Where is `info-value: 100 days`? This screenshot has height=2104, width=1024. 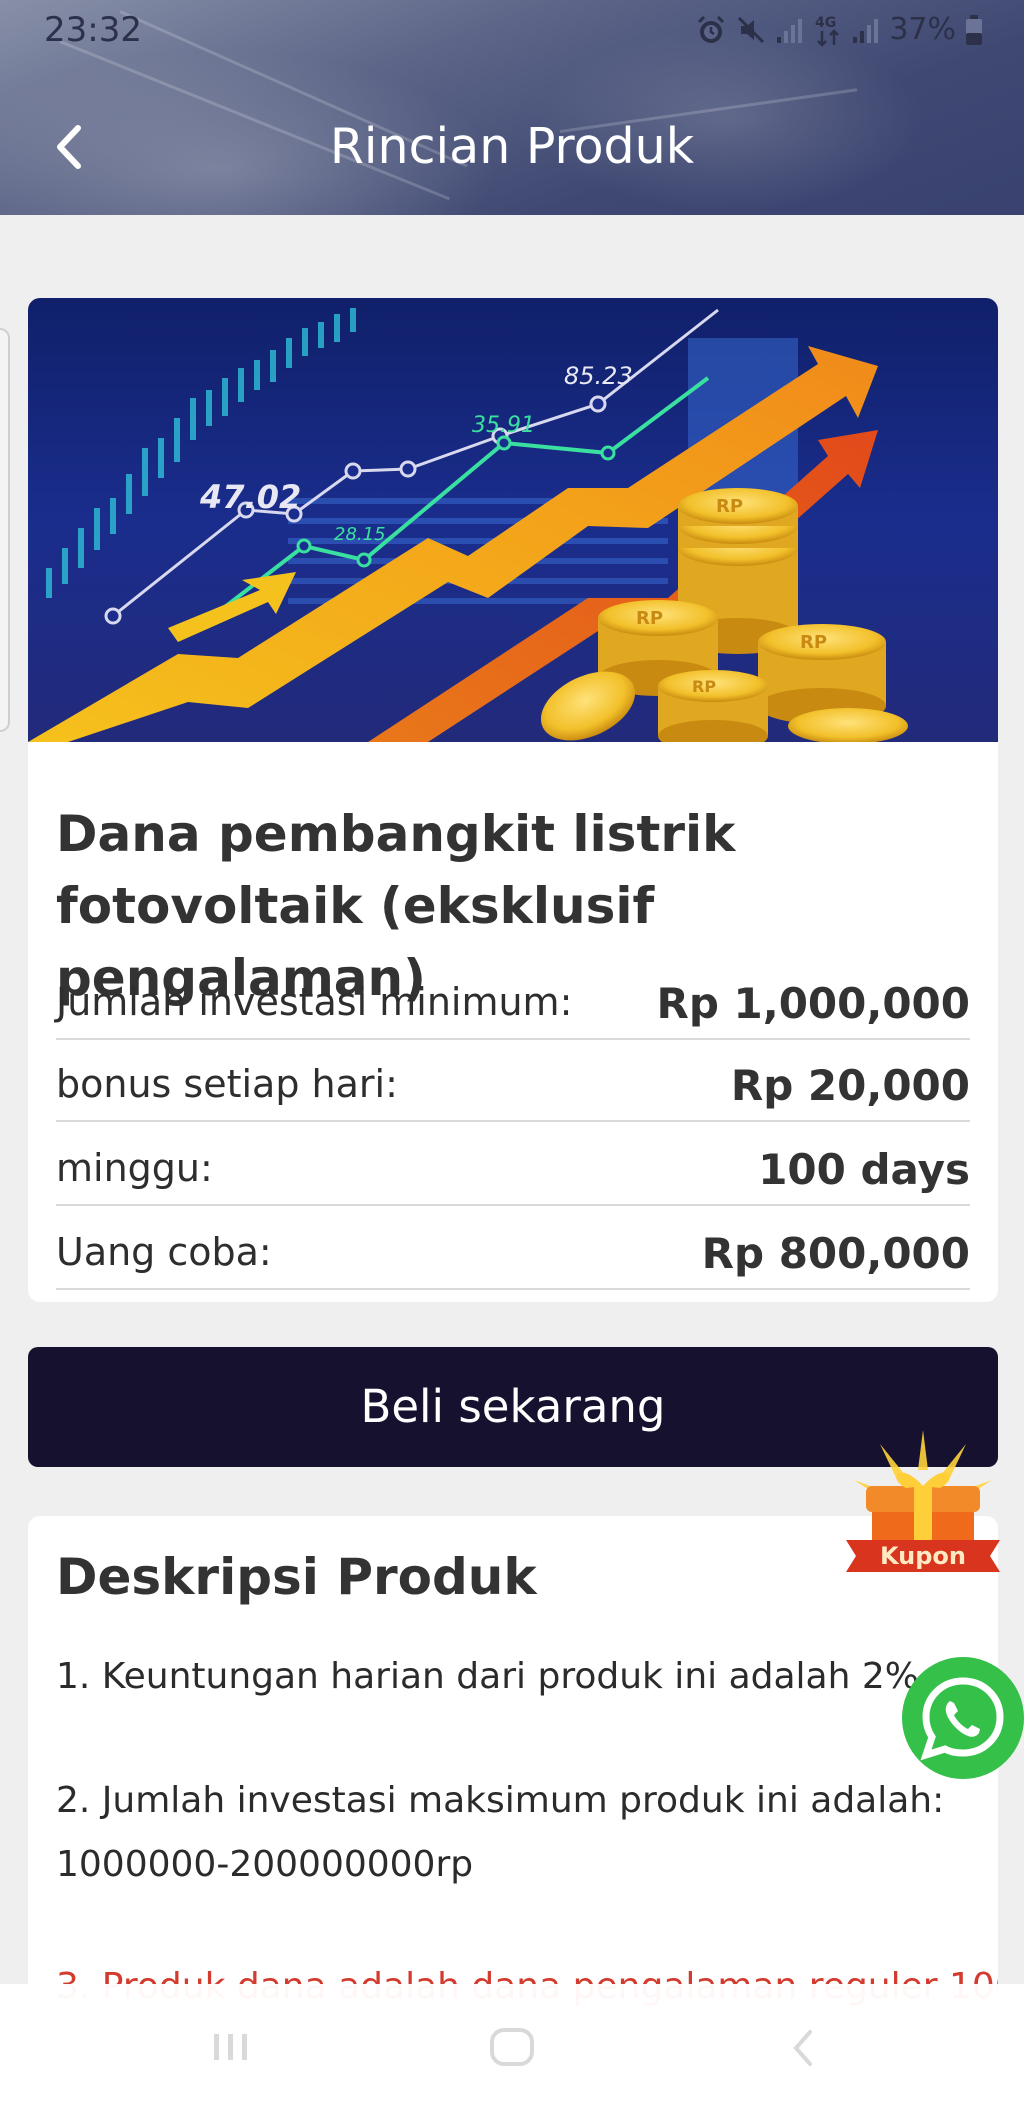
info-value: 100 days is located at coordinates (864, 1169).